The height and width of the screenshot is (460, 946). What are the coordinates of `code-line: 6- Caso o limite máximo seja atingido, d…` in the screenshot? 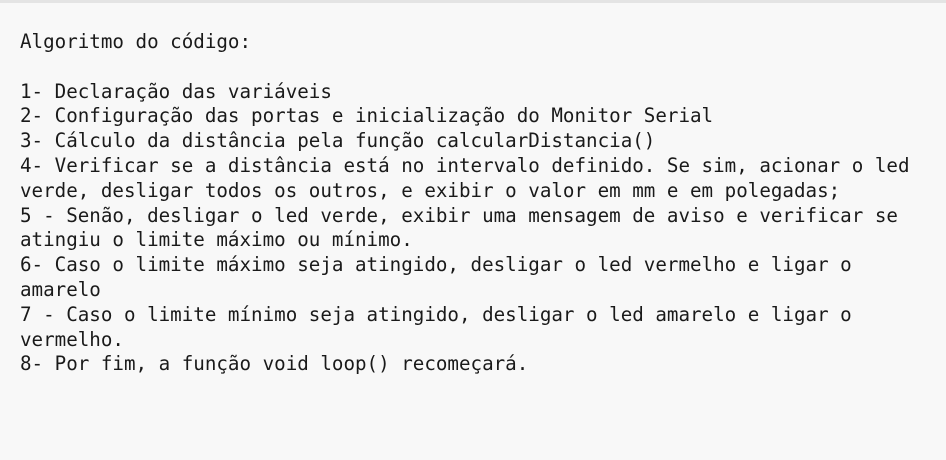 It's located at (436, 265).